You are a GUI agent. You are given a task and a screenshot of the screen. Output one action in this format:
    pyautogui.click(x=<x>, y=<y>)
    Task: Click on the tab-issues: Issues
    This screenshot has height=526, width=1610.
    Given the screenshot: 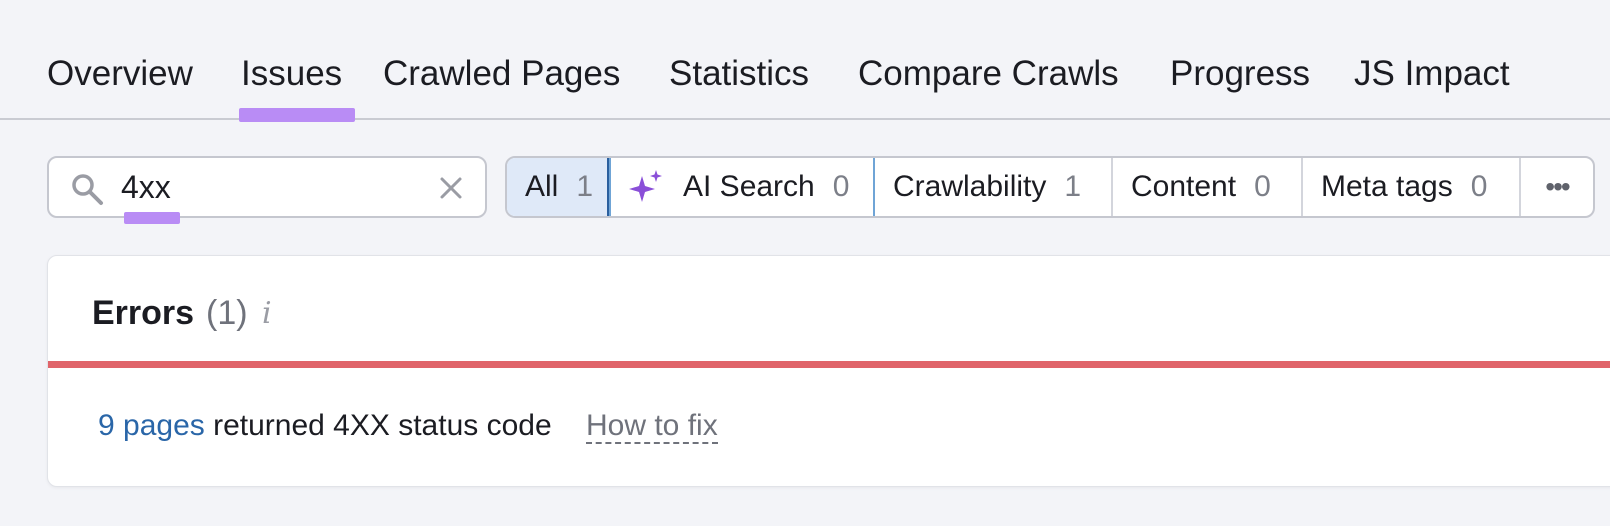 What is the action you would take?
    pyautogui.click(x=291, y=74)
    